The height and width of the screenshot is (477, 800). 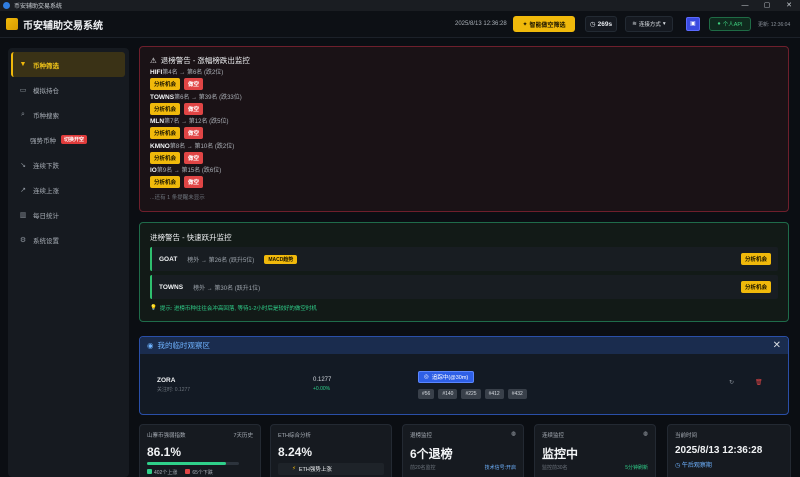 I want to click on sidebar-item-sim-position: ▭ 模拟持仓, so click(x=68, y=89).